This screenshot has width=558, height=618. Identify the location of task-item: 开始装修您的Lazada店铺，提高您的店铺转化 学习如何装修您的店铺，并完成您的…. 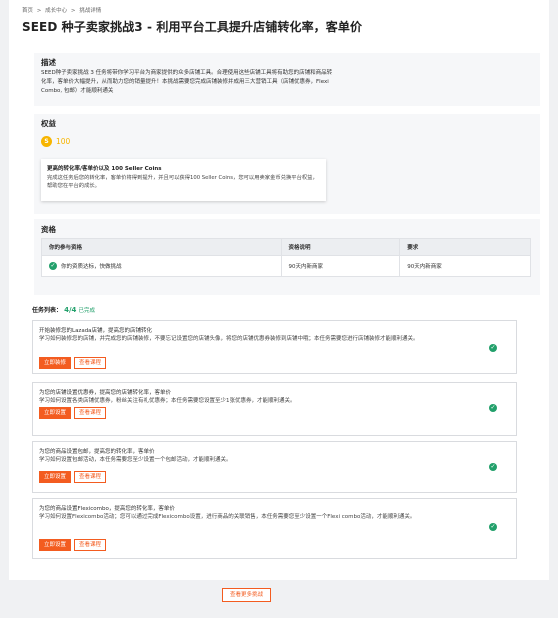
(274, 347).